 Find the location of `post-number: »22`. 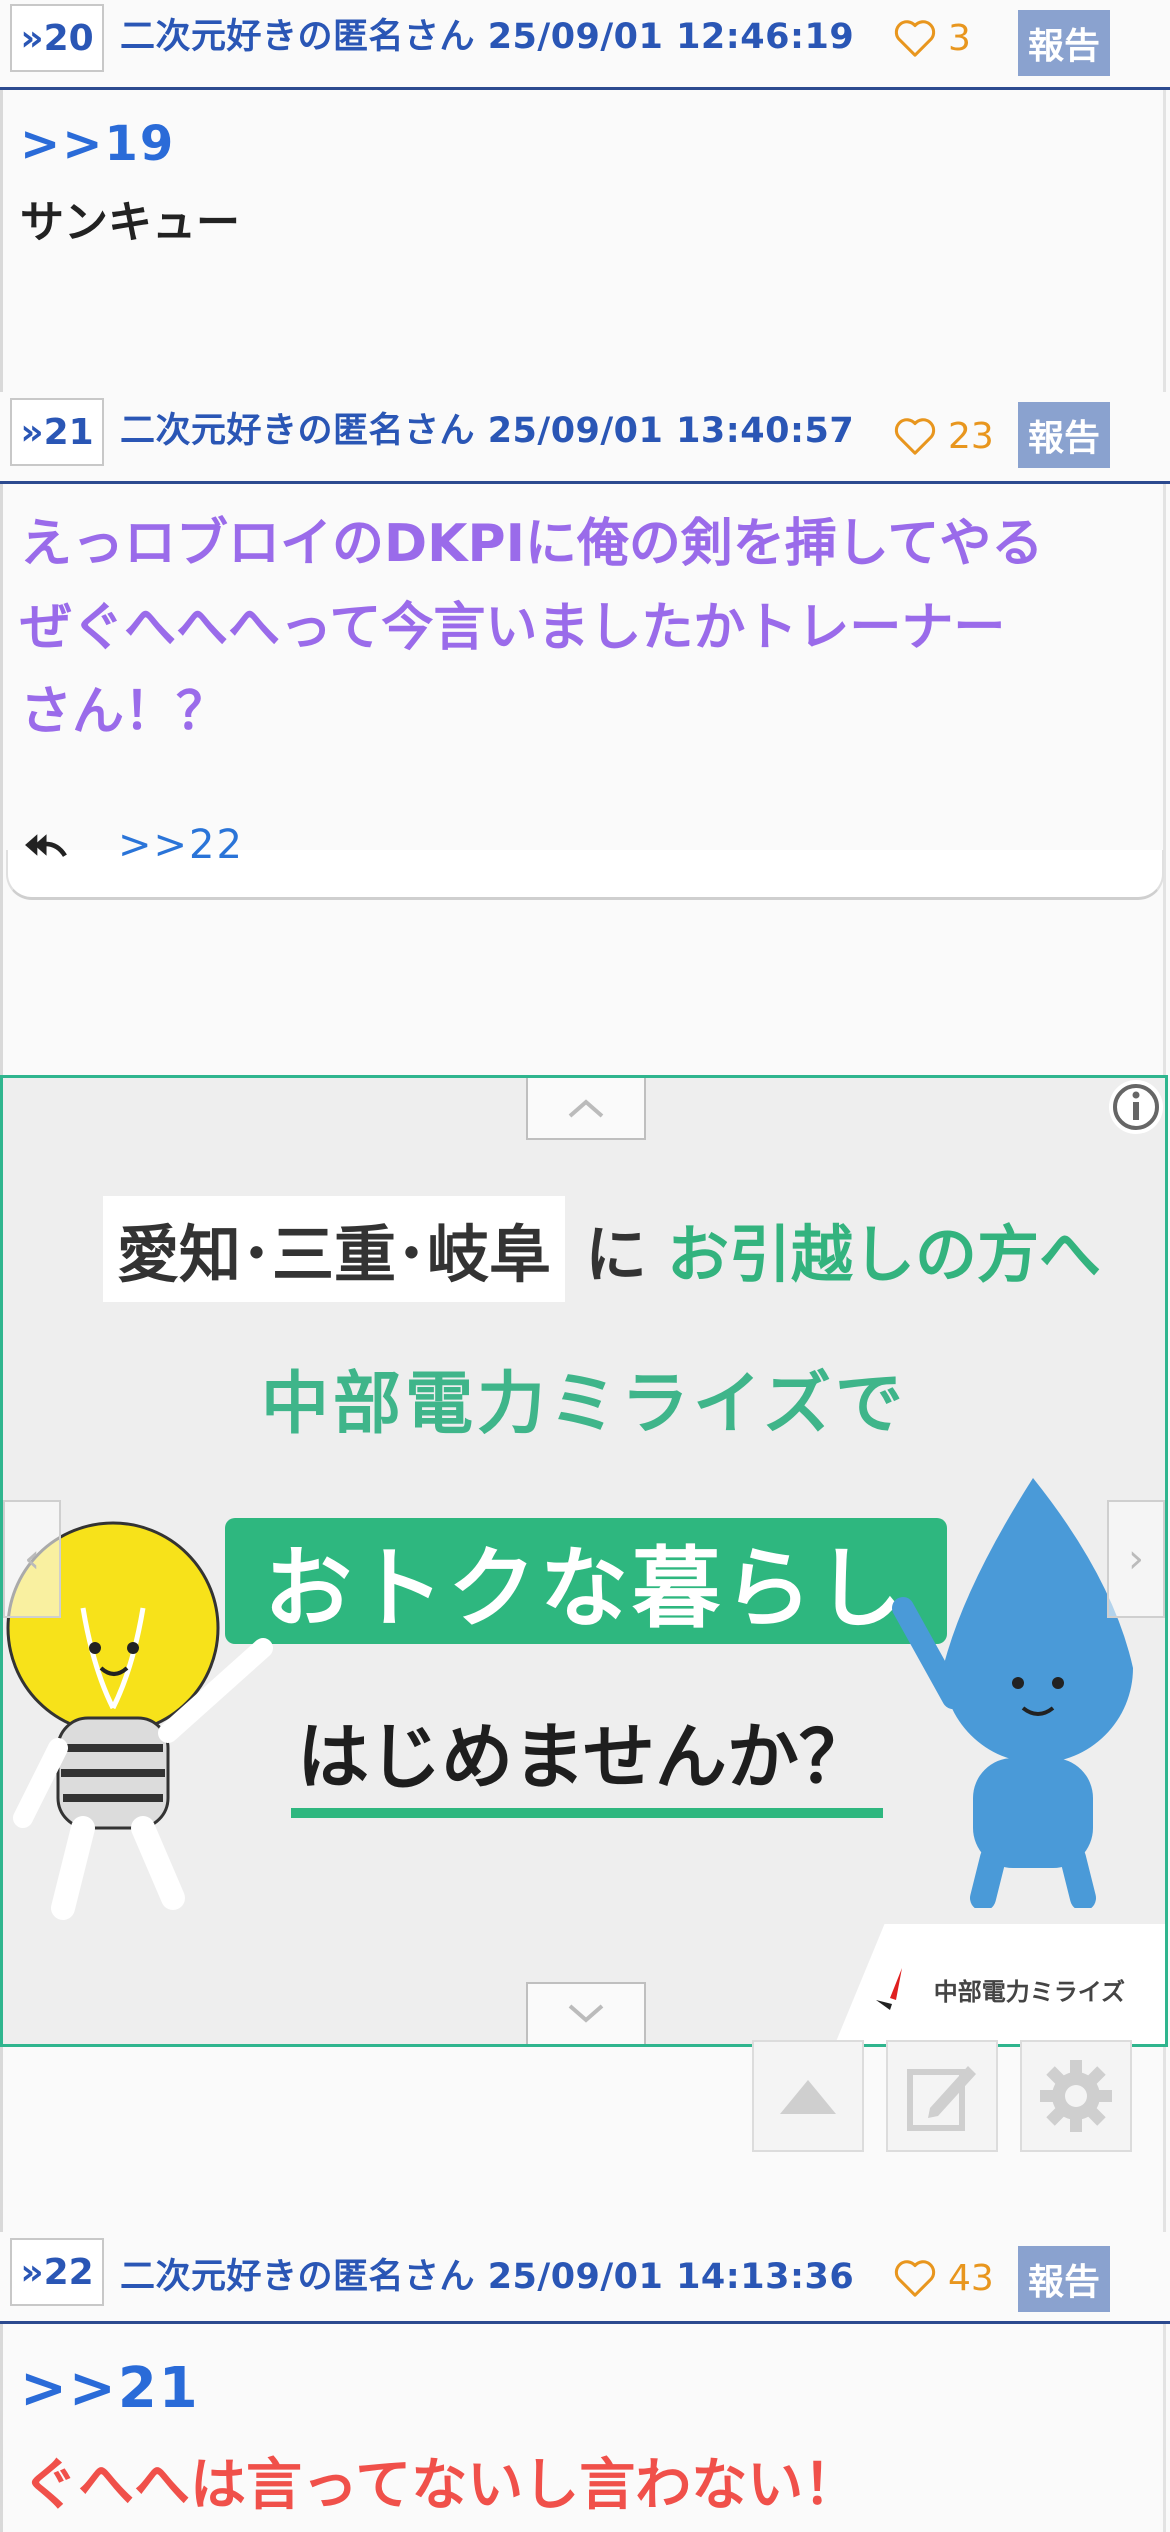

post-number: »22 is located at coordinates (57, 2272).